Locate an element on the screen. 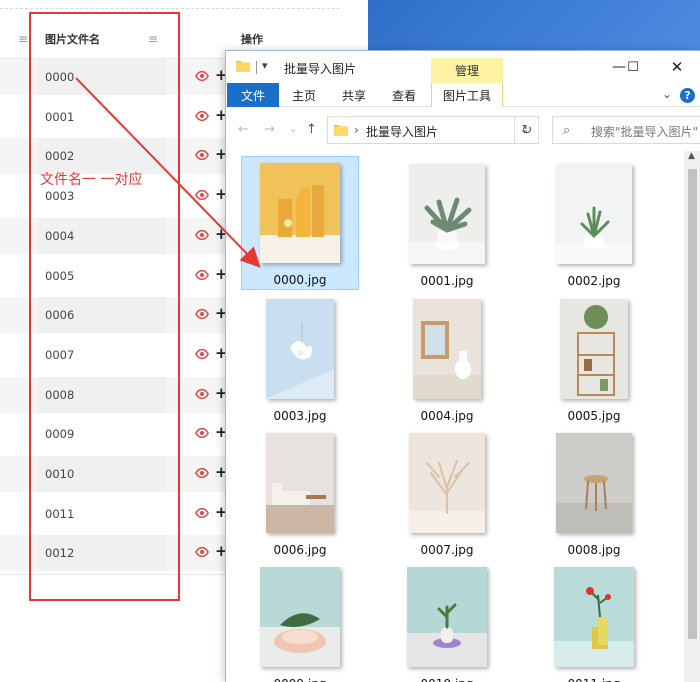 The image size is (700, 682). file-name: 0001.jpg is located at coordinates (447, 281).